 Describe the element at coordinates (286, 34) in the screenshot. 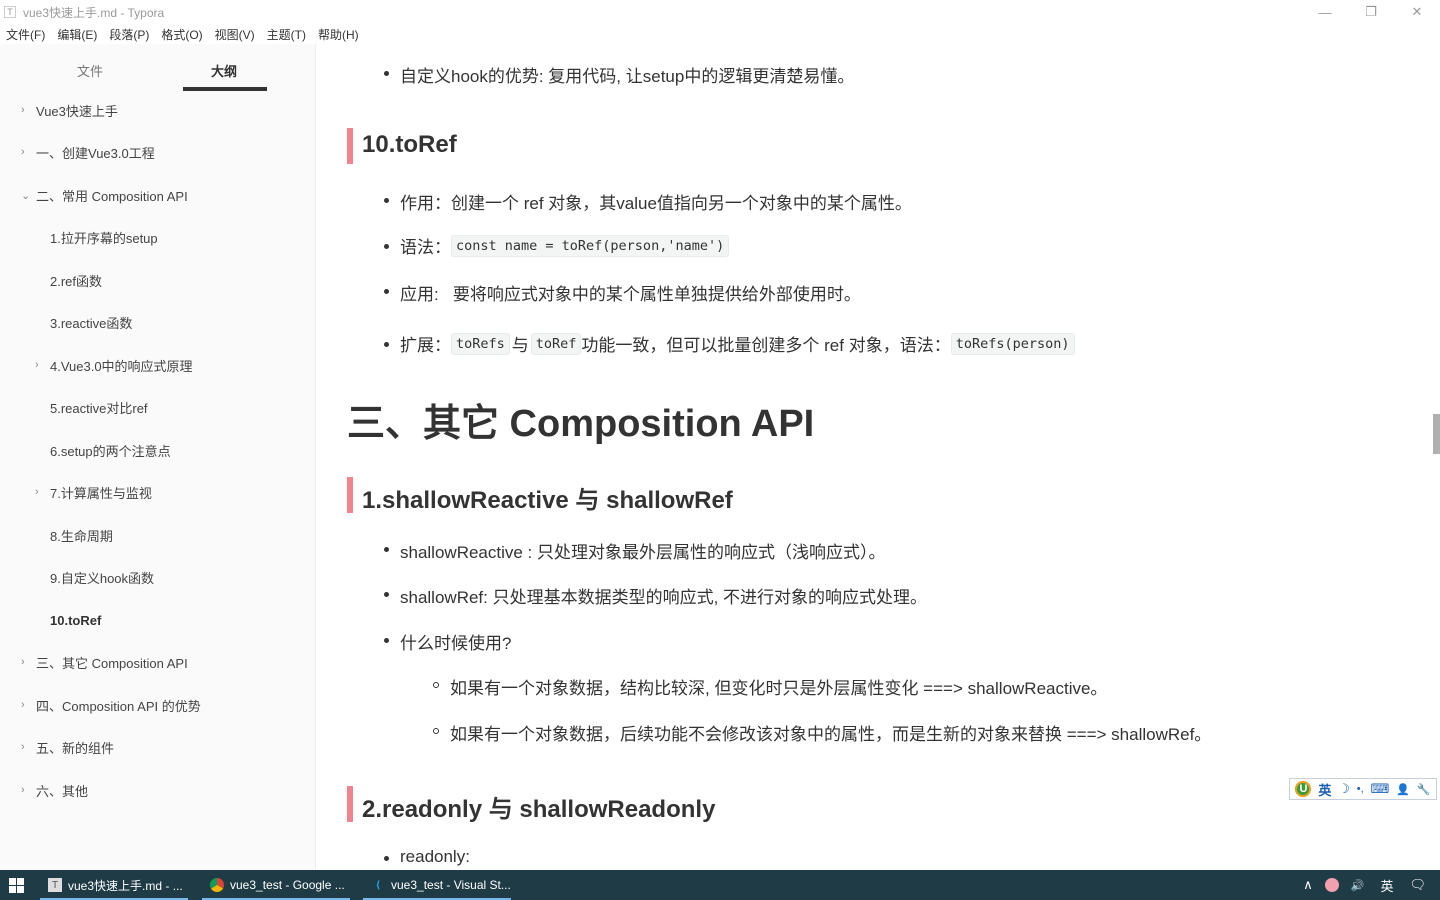

I see `menu-theme: 主题(T)` at that location.